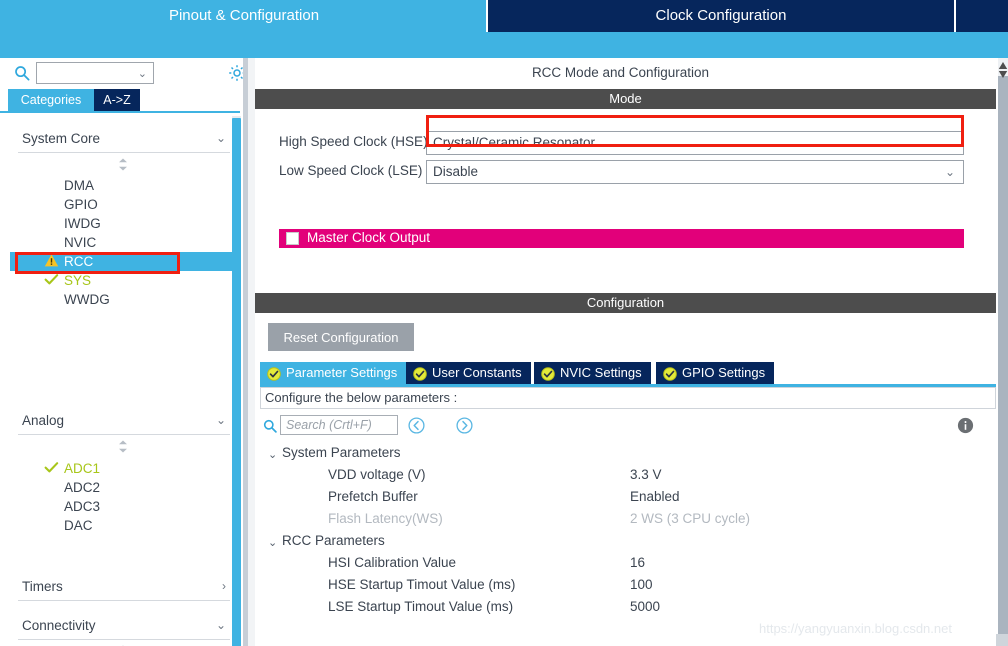 This screenshot has height=646, width=1008. What do you see at coordinates (116, 506) in the screenshot?
I see `sidebar-item-adc3: ADC3` at bounding box center [116, 506].